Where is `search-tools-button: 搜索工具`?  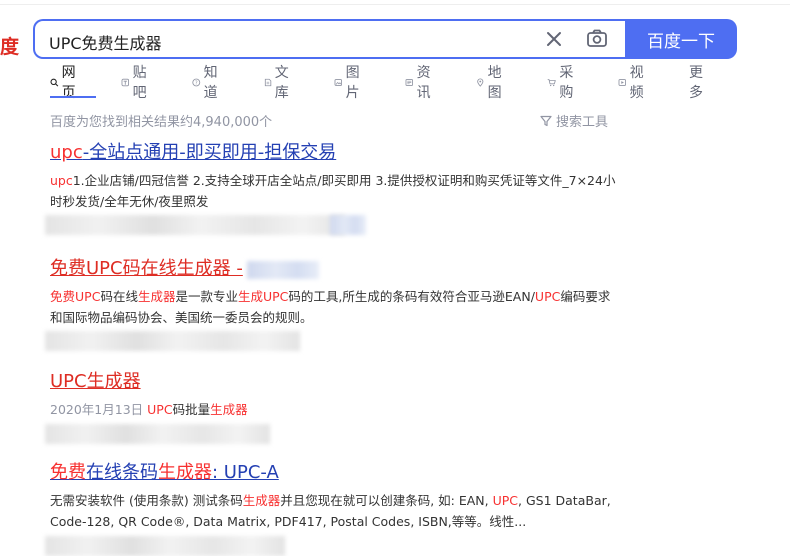 search-tools-button: 搜索工具 is located at coordinates (574, 120).